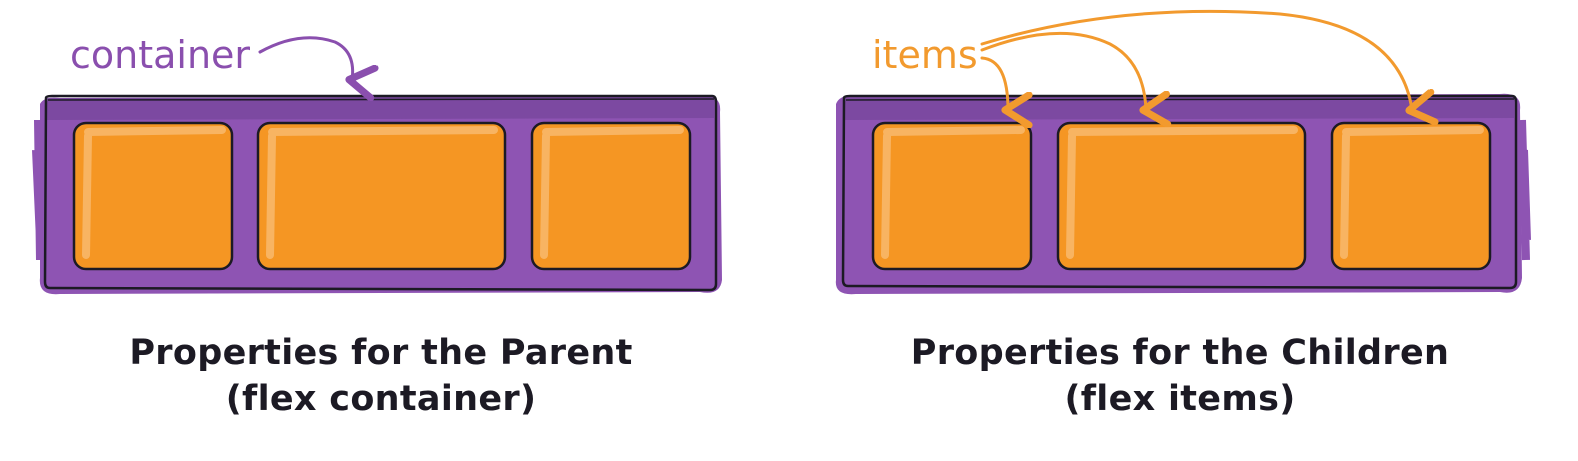  What do you see at coordinates (925, 55) in the screenshot?
I see `items-annotation-label: items` at bounding box center [925, 55].